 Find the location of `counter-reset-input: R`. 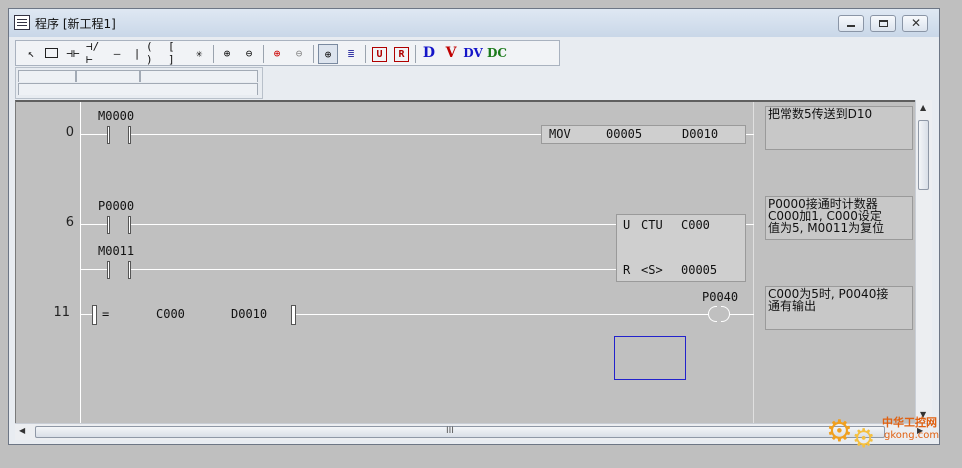

counter-reset-input: R is located at coordinates (627, 270).